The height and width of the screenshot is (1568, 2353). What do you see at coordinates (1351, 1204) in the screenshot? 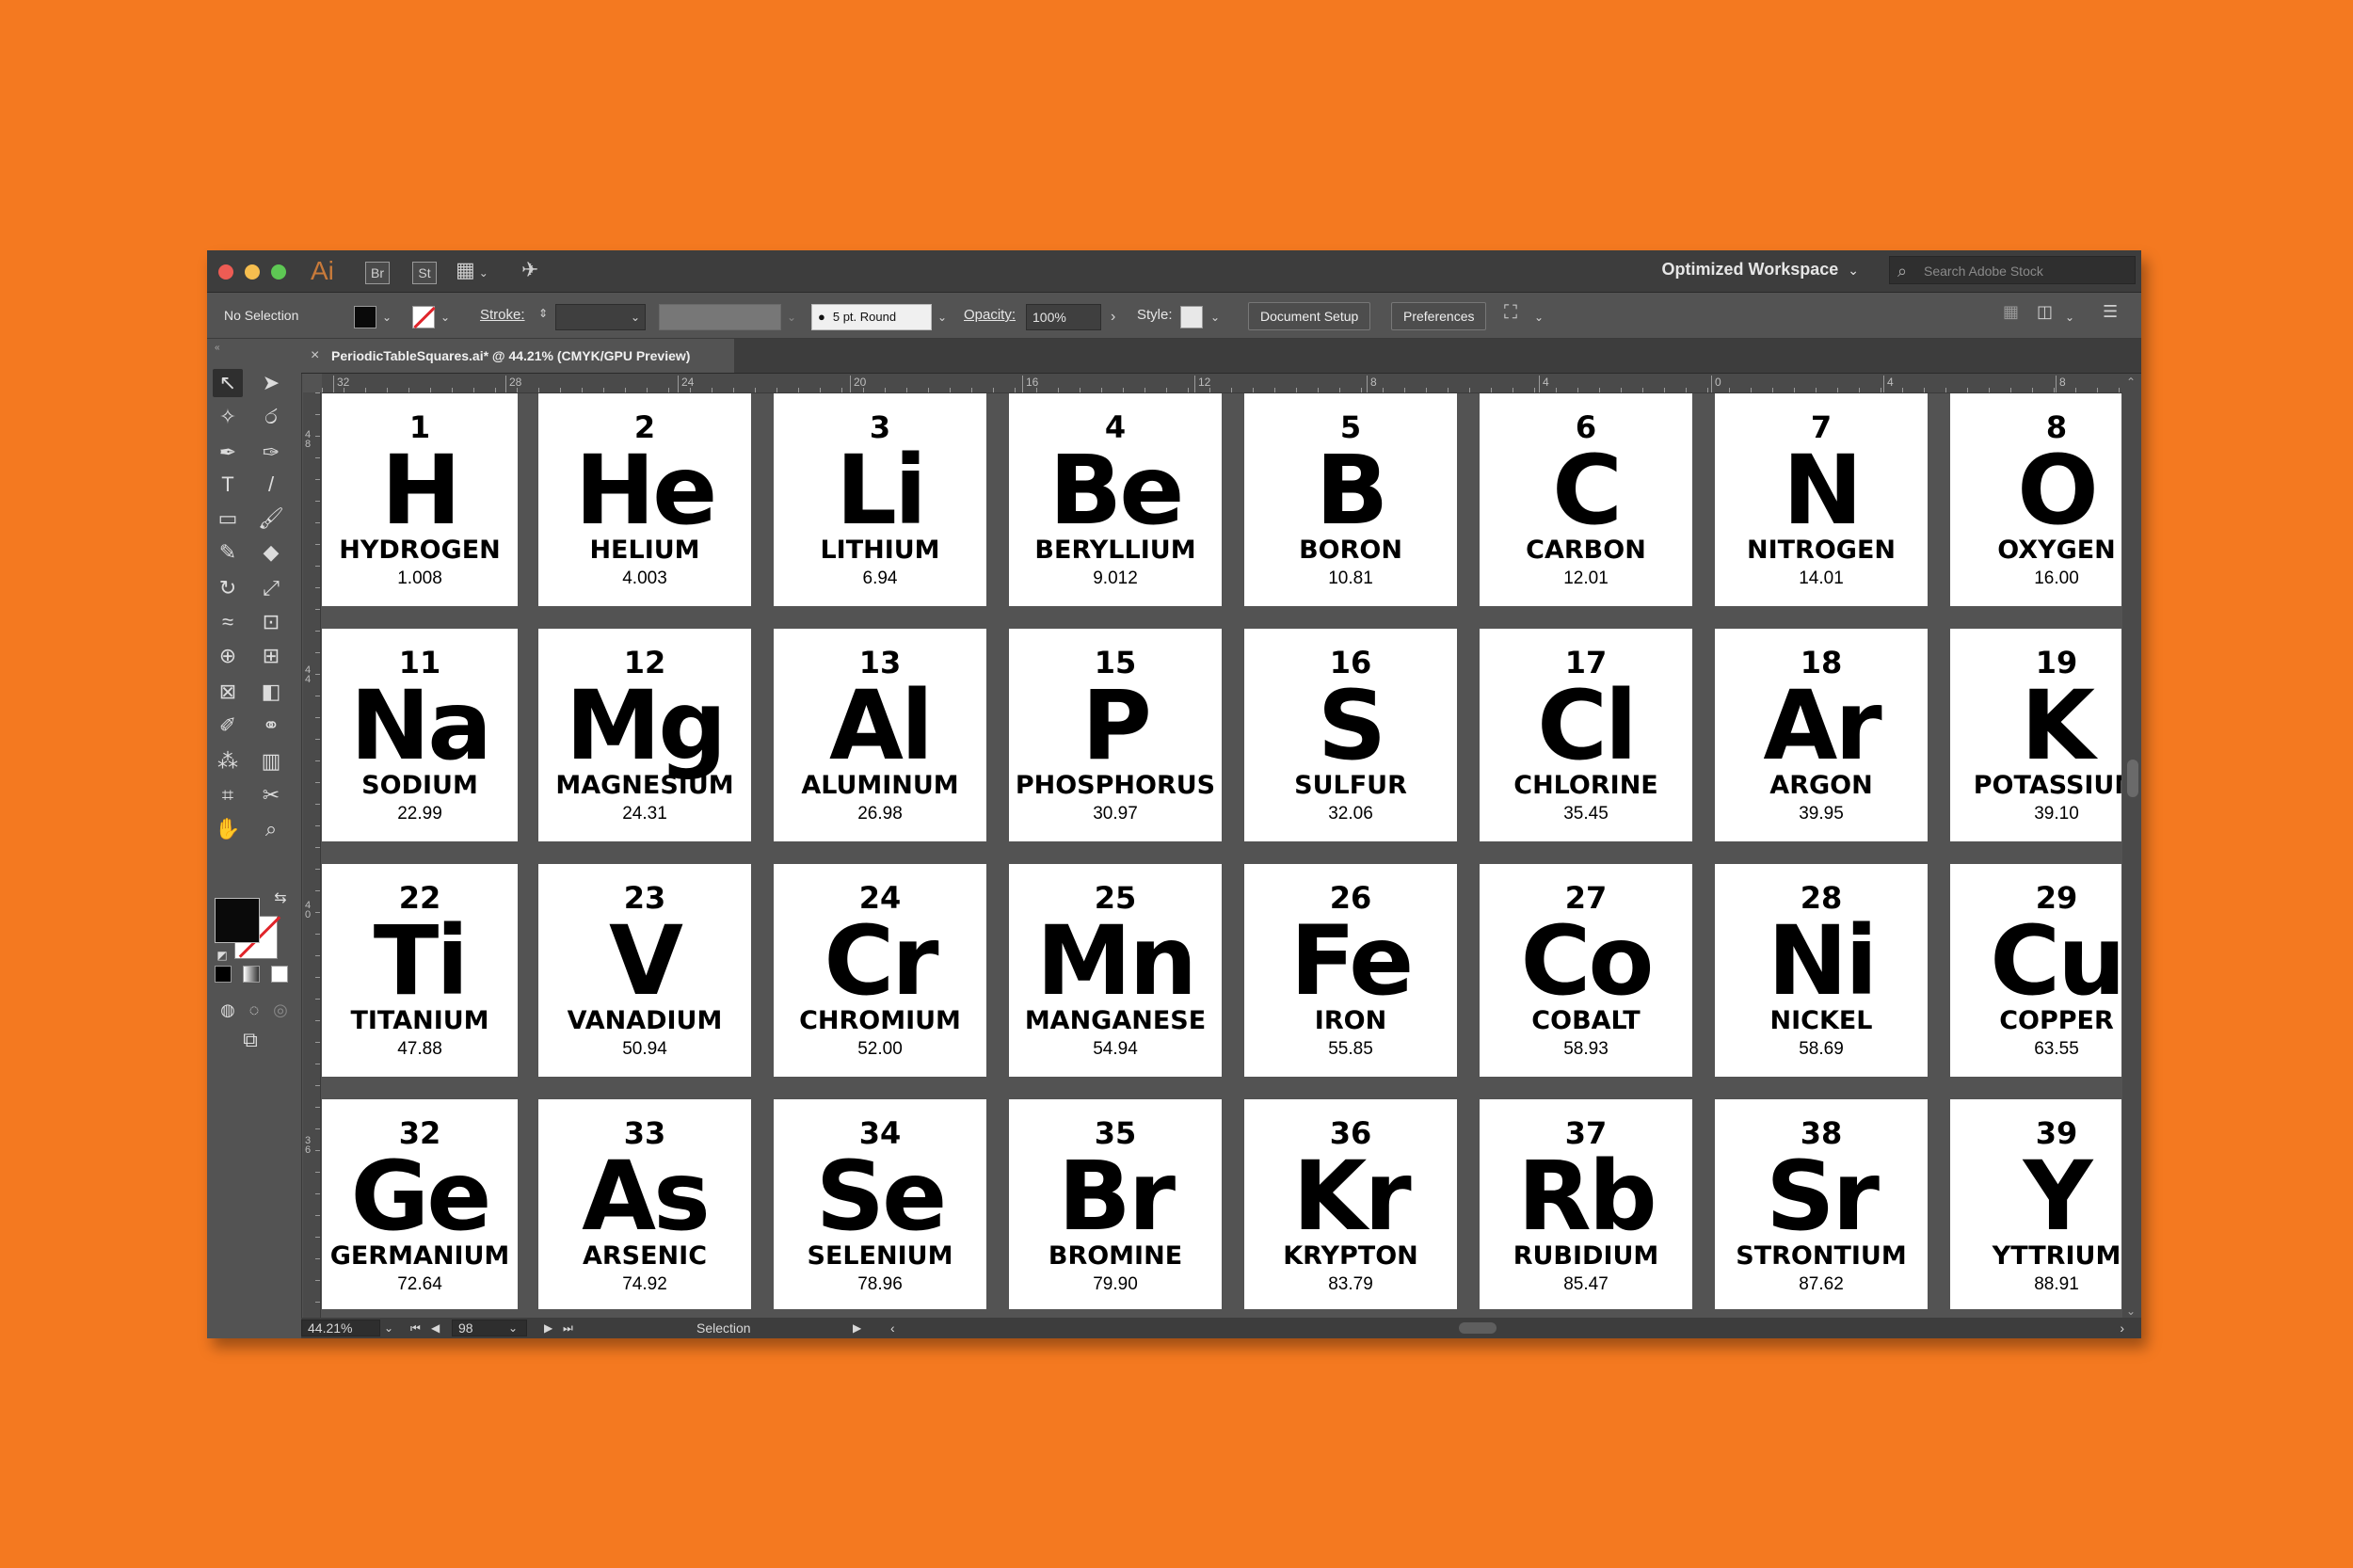
I see `element-tile: 36 Kr KRYPTON 83.79` at bounding box center [1351, 1204].